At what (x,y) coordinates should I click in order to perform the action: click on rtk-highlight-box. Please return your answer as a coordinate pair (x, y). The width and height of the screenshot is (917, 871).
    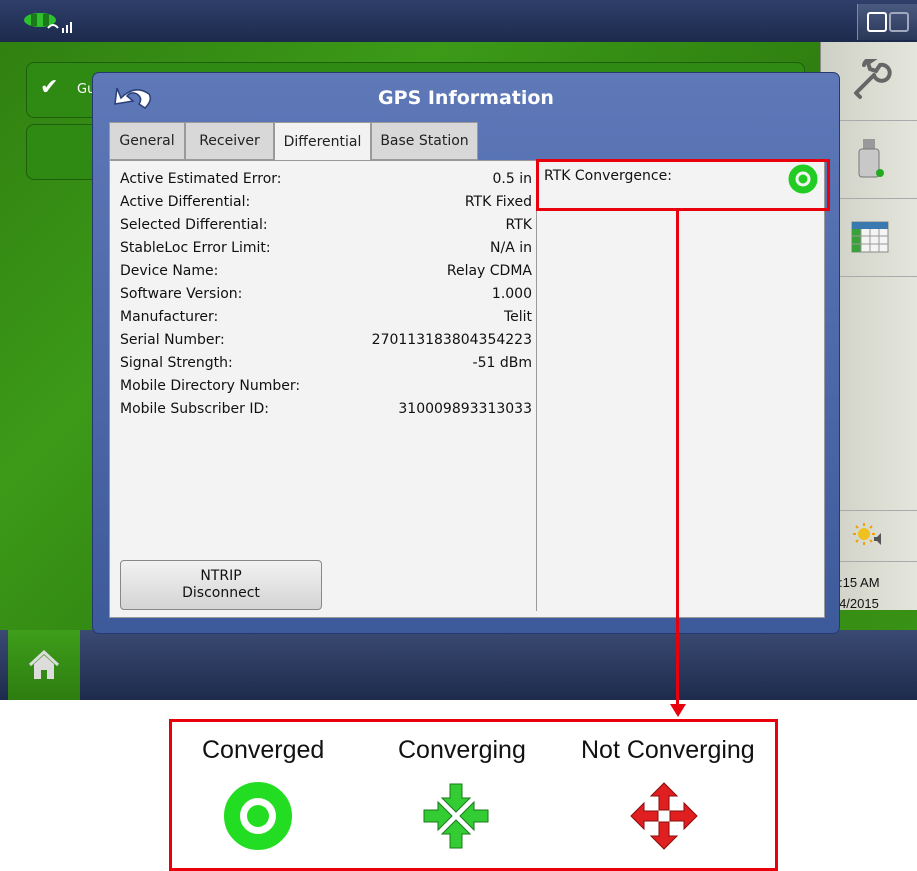
    Looking at the image, I should click on (683, 185).